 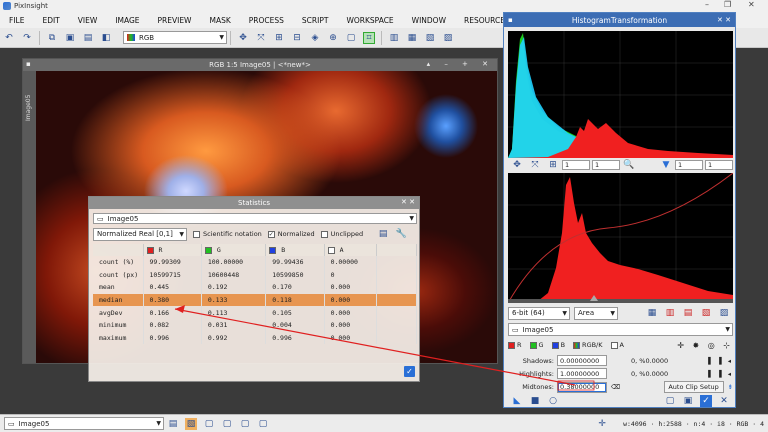 I want to click on status-icon-2: ▧, so click(x=191, y=423).